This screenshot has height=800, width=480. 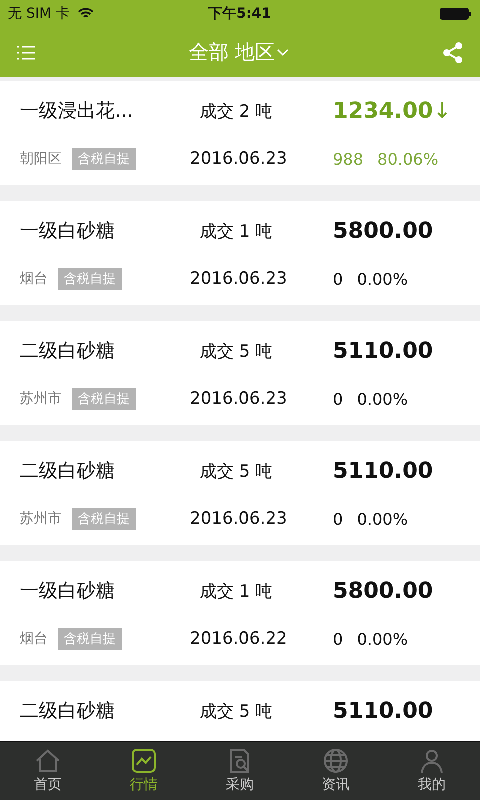 I want to click on quote-card: 一级浸出花... 成交 2 吨 1234.00↓ 朝阳区 含税自提 2016.06.23 988 80.06%, so click(x=240, y=133).